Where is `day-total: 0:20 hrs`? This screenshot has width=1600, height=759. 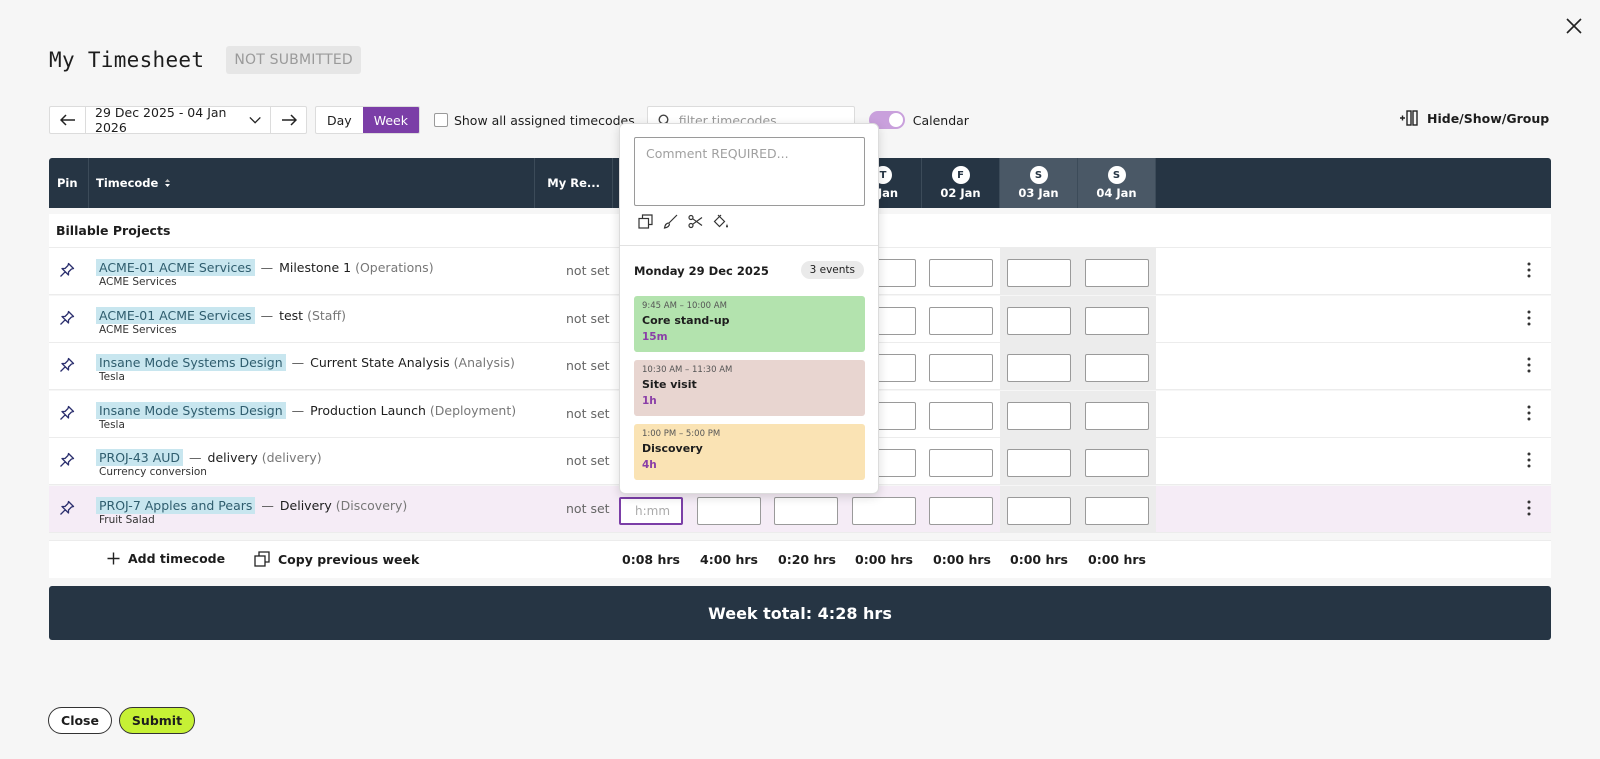 day-total: 0:20 hrs is located at coordinates (807, 559).